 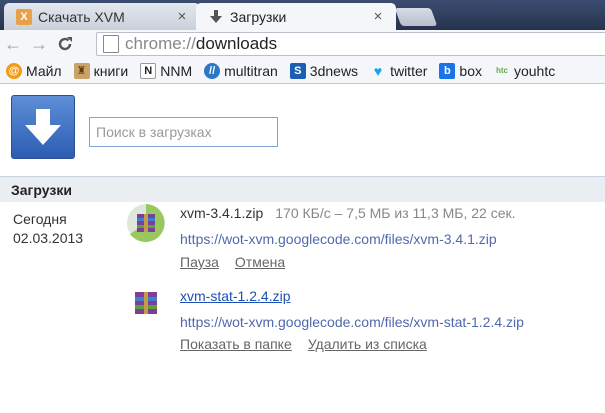 I want to click on books-icon: ♜, so click(x=81, y=70).